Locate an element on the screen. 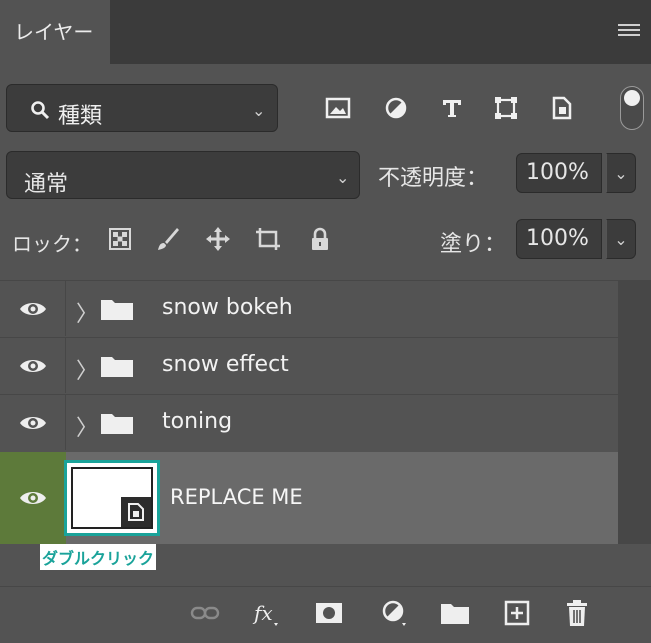 Image resolution: width=651 pixels, height=643 pixels. layer-name: REPLACE ME is located at coordinates (236, 497).